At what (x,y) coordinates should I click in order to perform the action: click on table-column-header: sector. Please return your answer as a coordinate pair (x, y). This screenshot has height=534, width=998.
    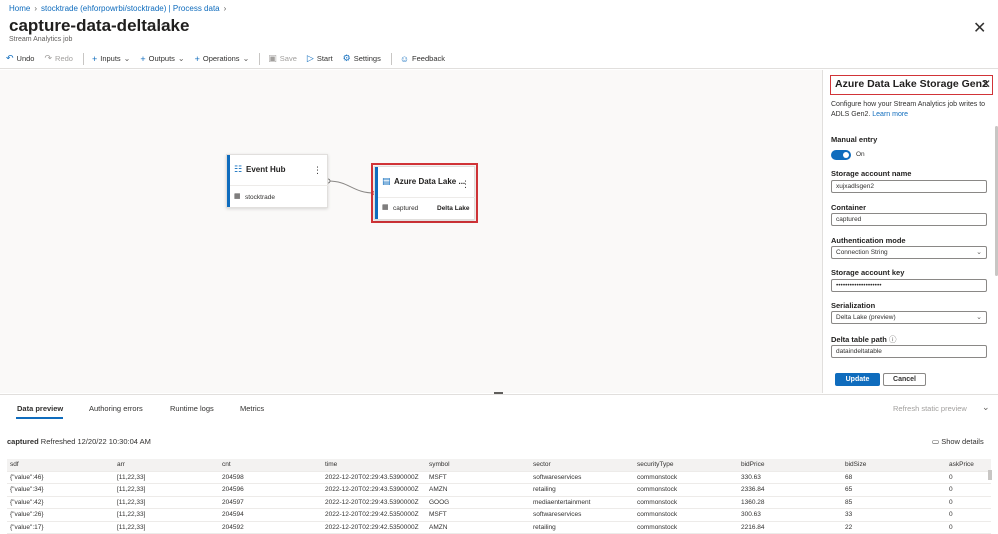
    Looking at the image, I should click on (542, 464).